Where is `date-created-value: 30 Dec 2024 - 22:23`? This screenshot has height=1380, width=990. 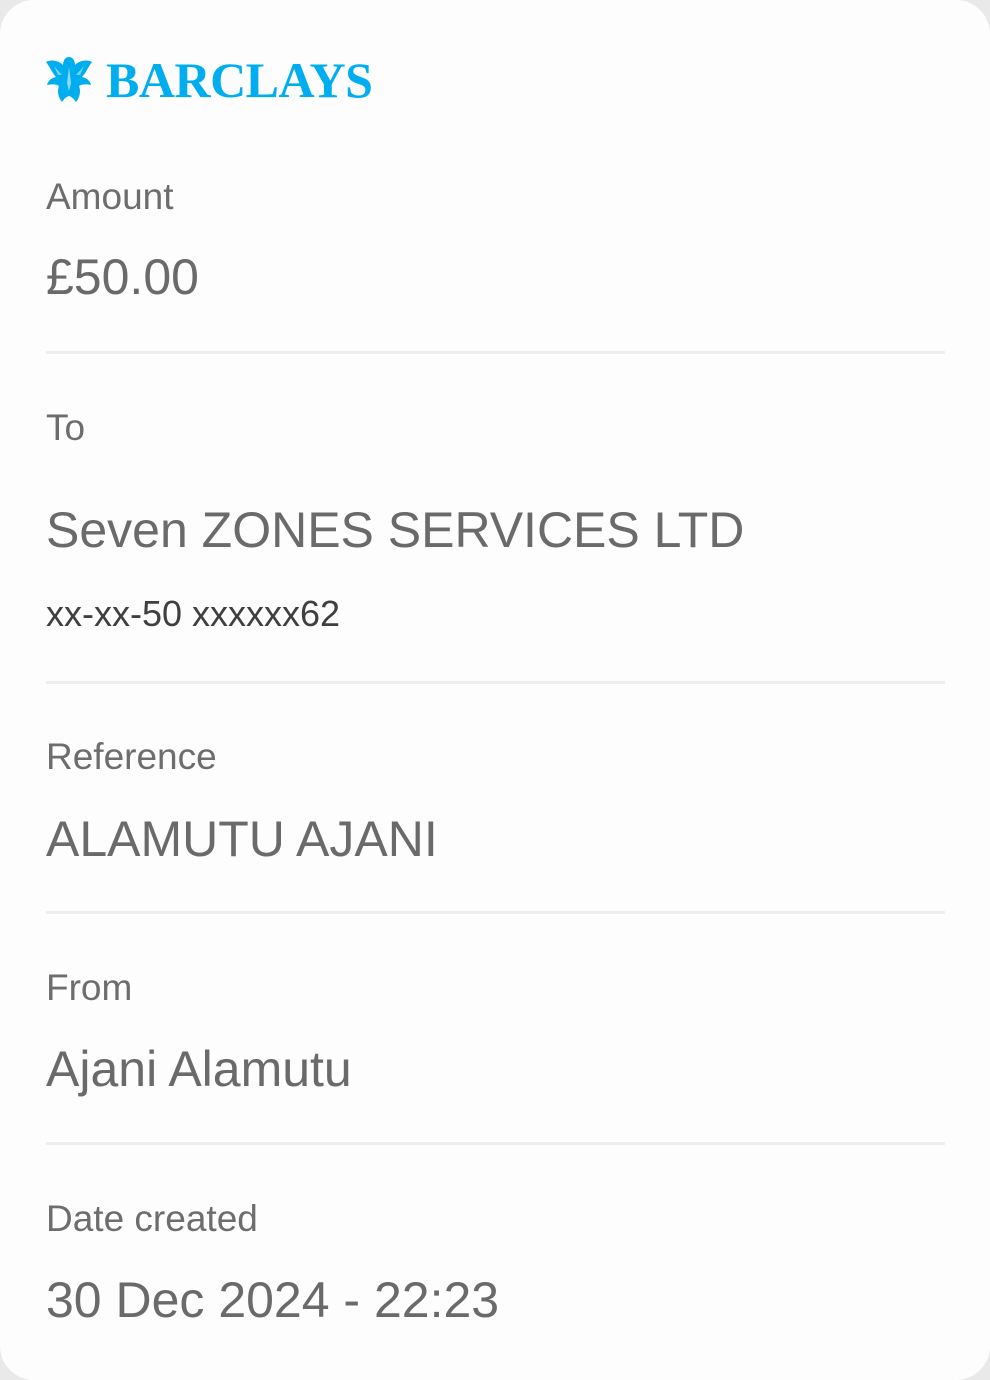
date-created-value: 30 Dec 2024 - 22:23 is located at coordinates (273, 1300).